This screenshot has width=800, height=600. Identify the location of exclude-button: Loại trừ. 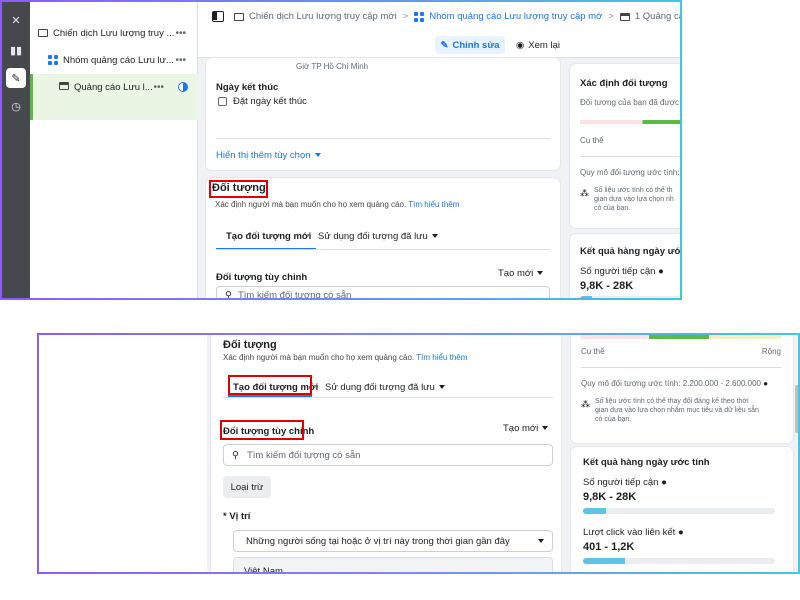
(247, 487).